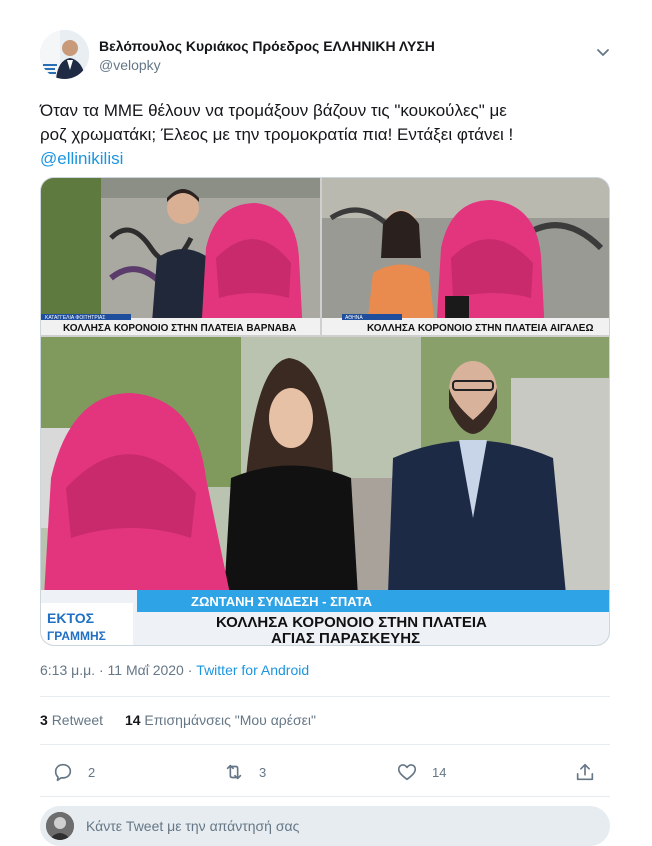  What do you see at coordinates (77, 720) in the screenshot?
I see `retweets-label: Retweet` at bounding box center [77, 720].